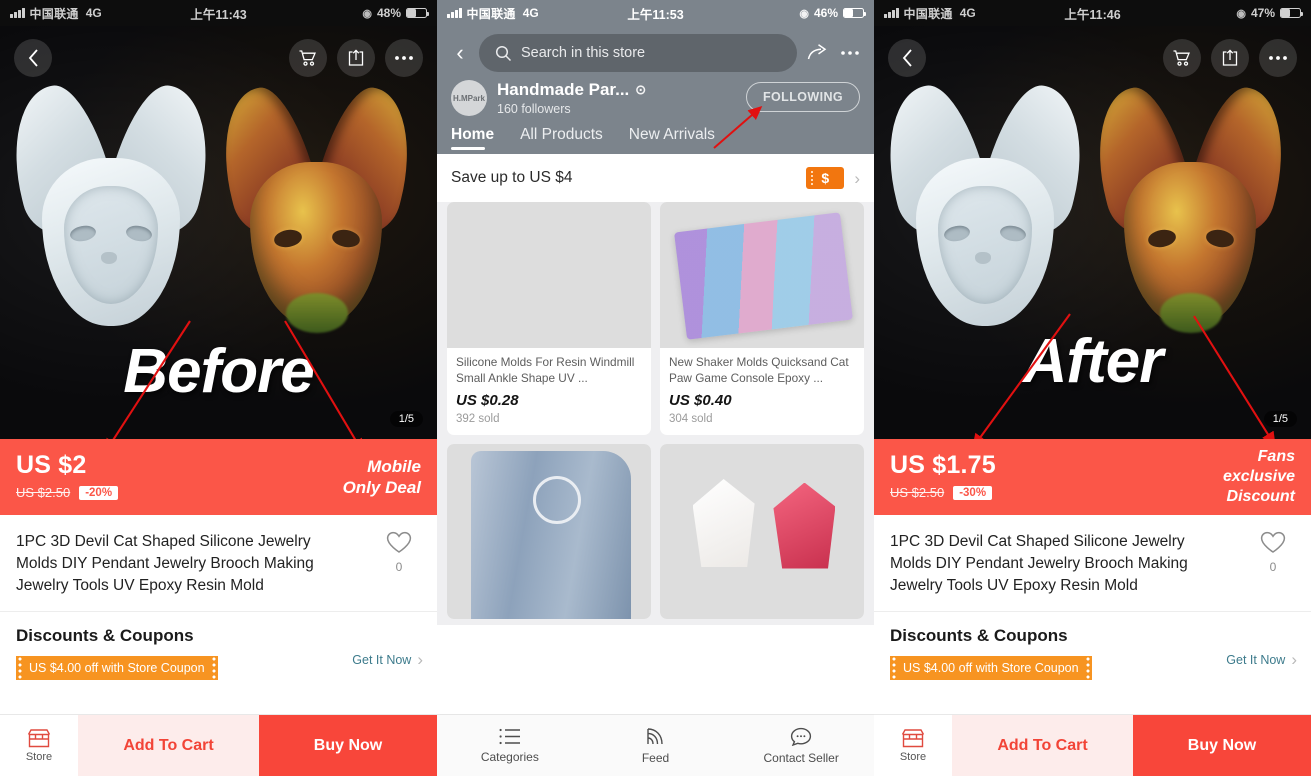 This screenshot has width=1311, height=776. I want to click on promo-banner: Save up to US $4 $ ›, so click(655, 178).